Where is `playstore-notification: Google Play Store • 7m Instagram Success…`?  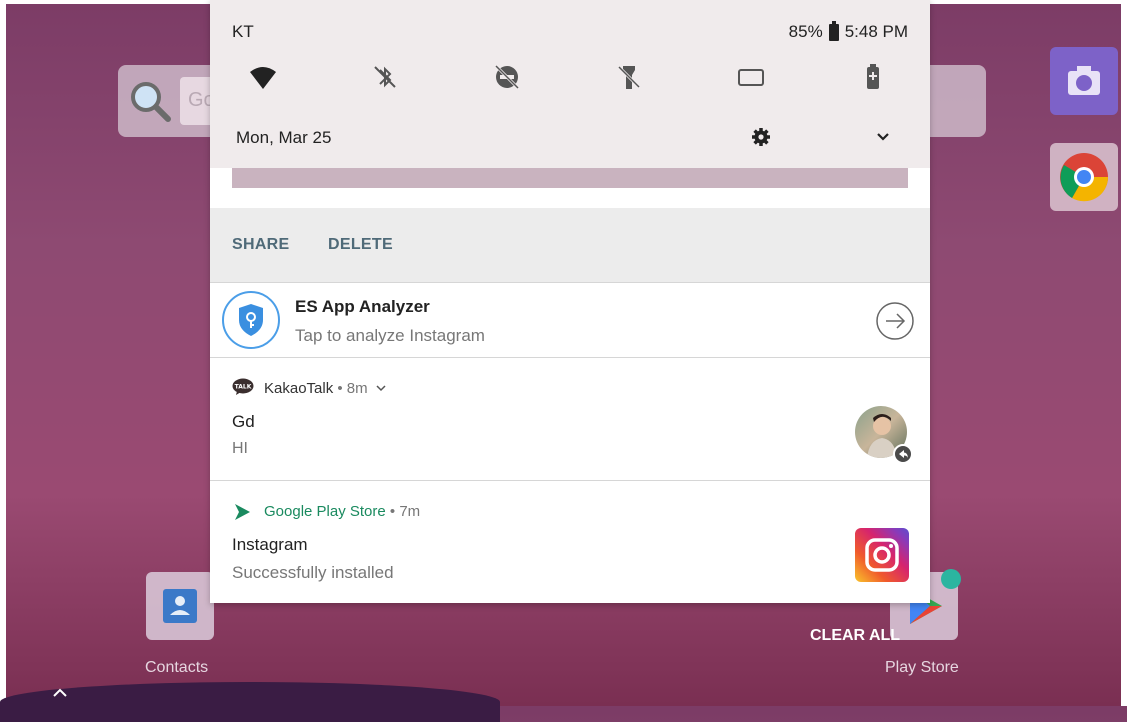
playstore-notification: Google Play Store • 7m Instagram Success… is located at coordinates (570, 542).